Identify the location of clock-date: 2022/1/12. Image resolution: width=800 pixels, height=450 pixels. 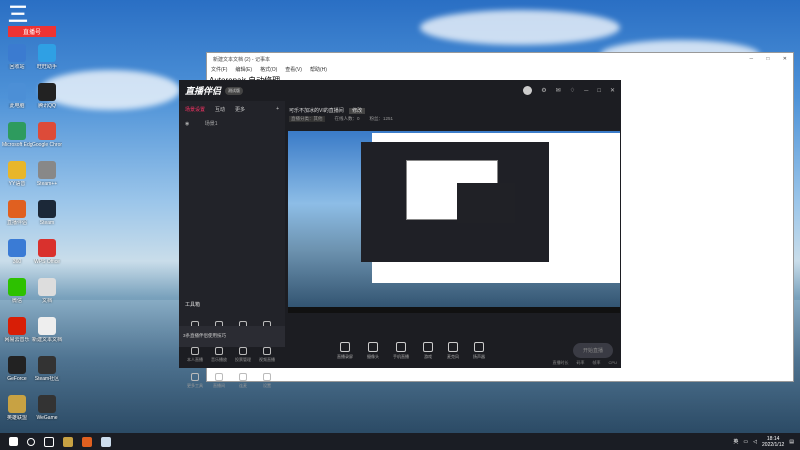
(773, 444).